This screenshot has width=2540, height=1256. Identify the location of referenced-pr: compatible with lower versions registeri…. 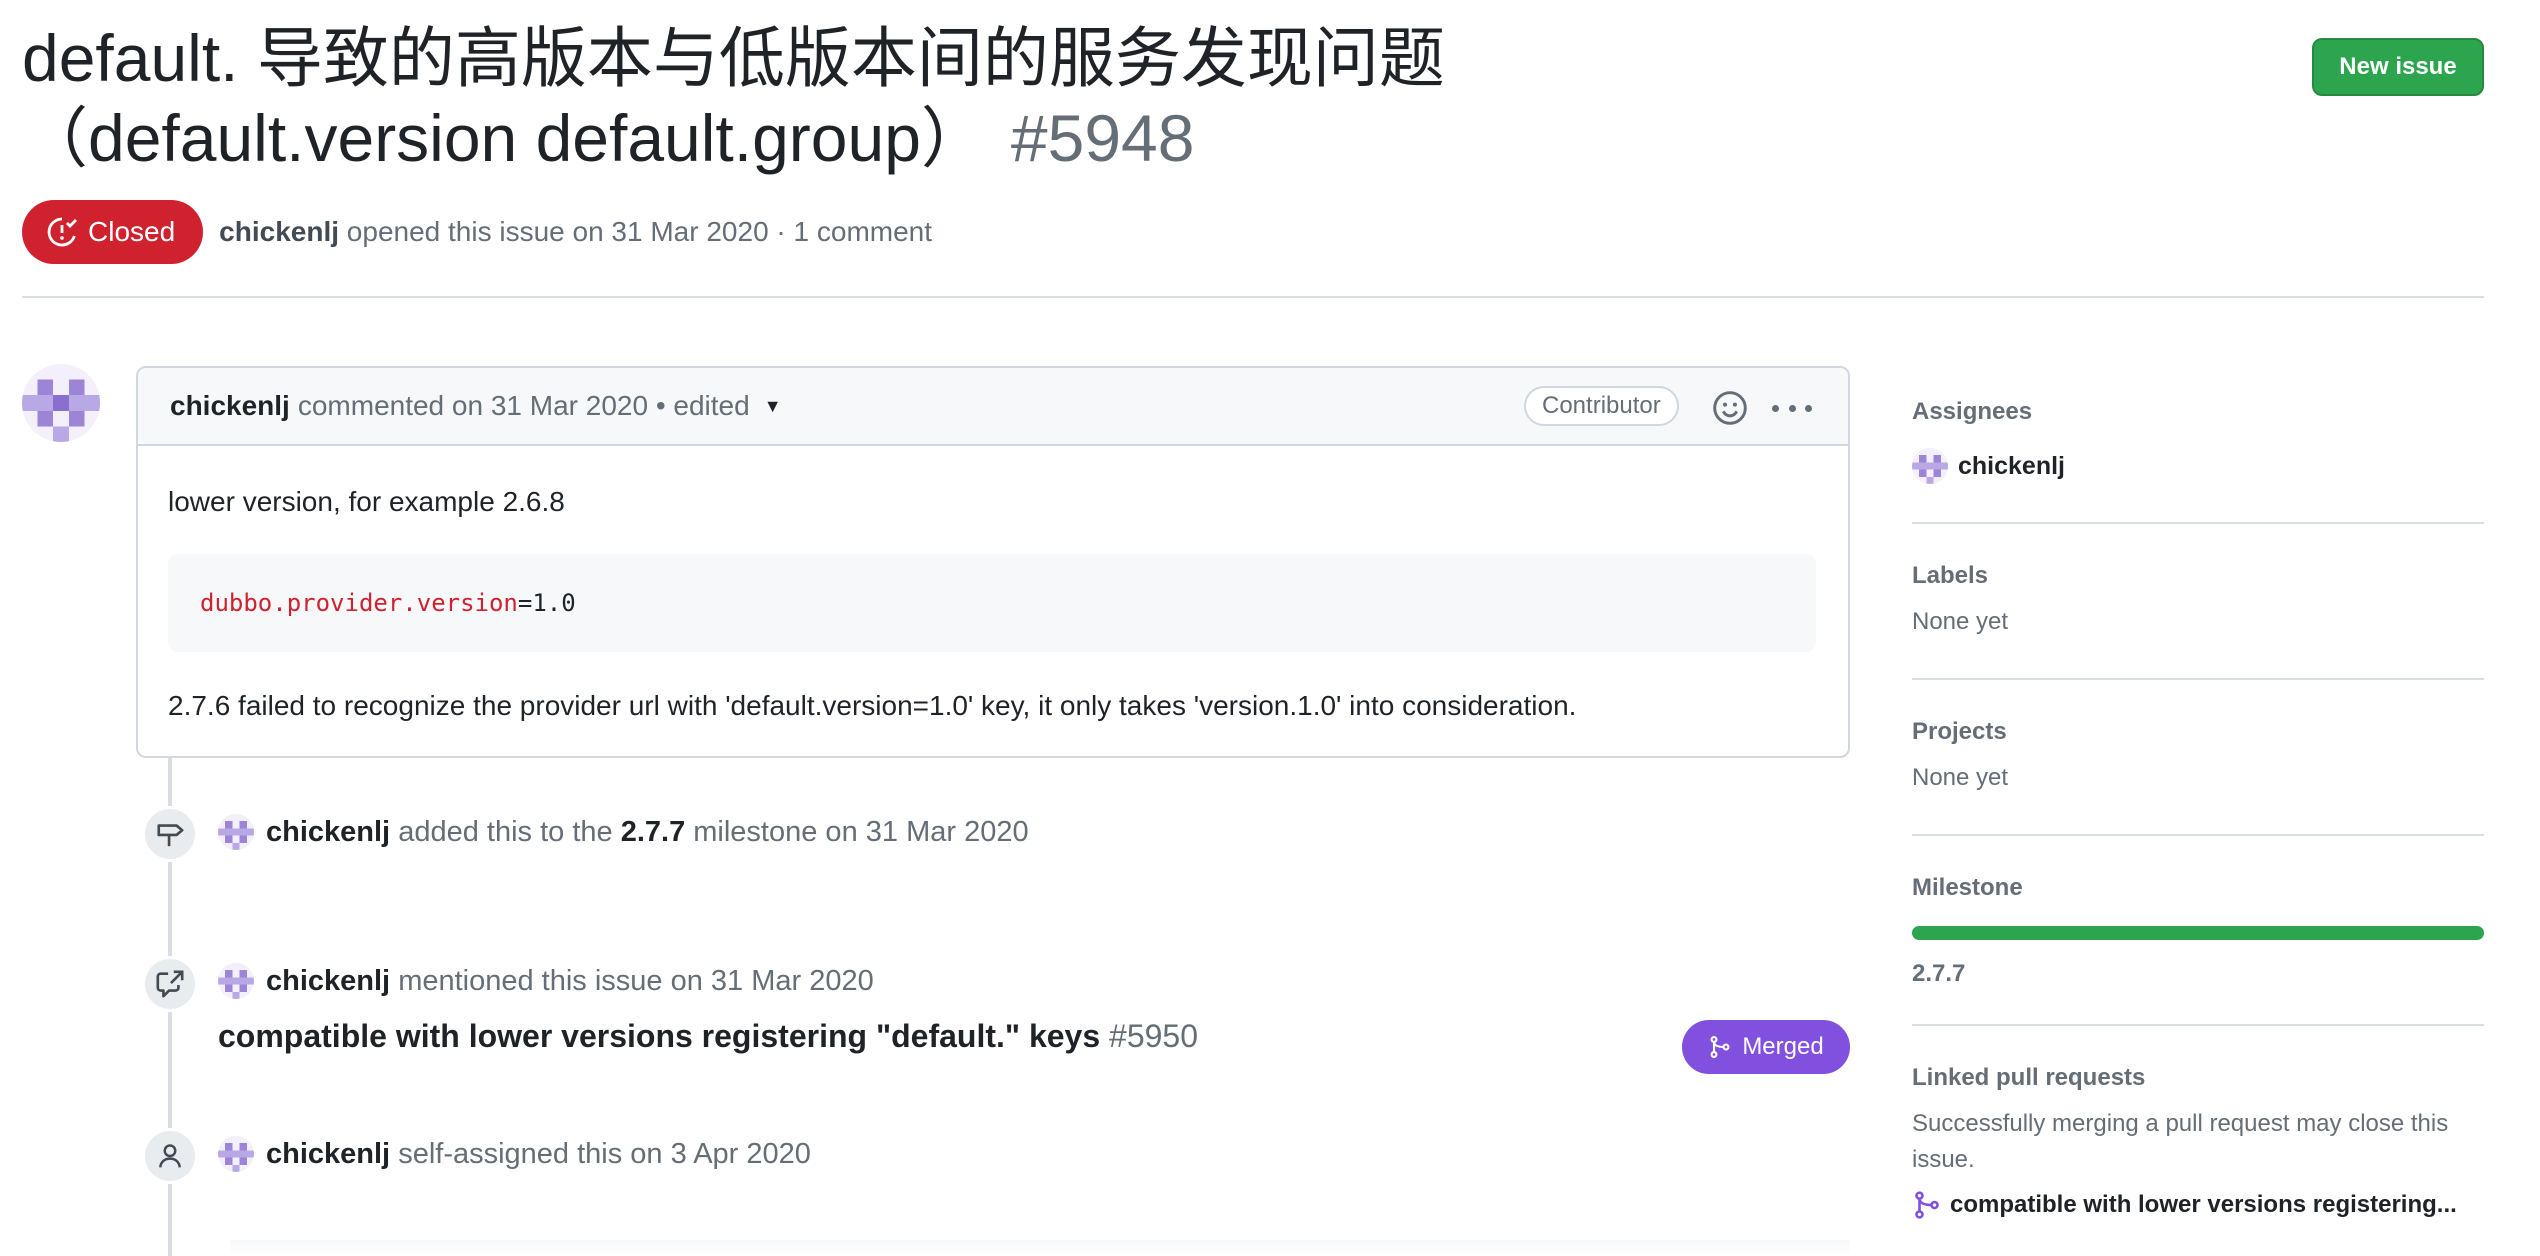
(708, 1036).